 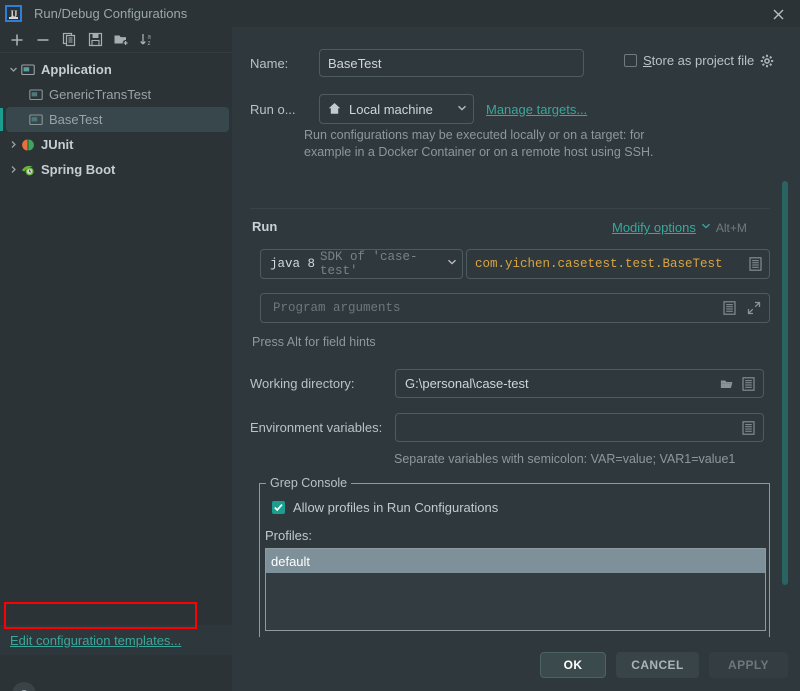 What do you see at coordinates (95, 40) in the screenshot?
I see `save-configuration-button` at bounding box center [95, 40].